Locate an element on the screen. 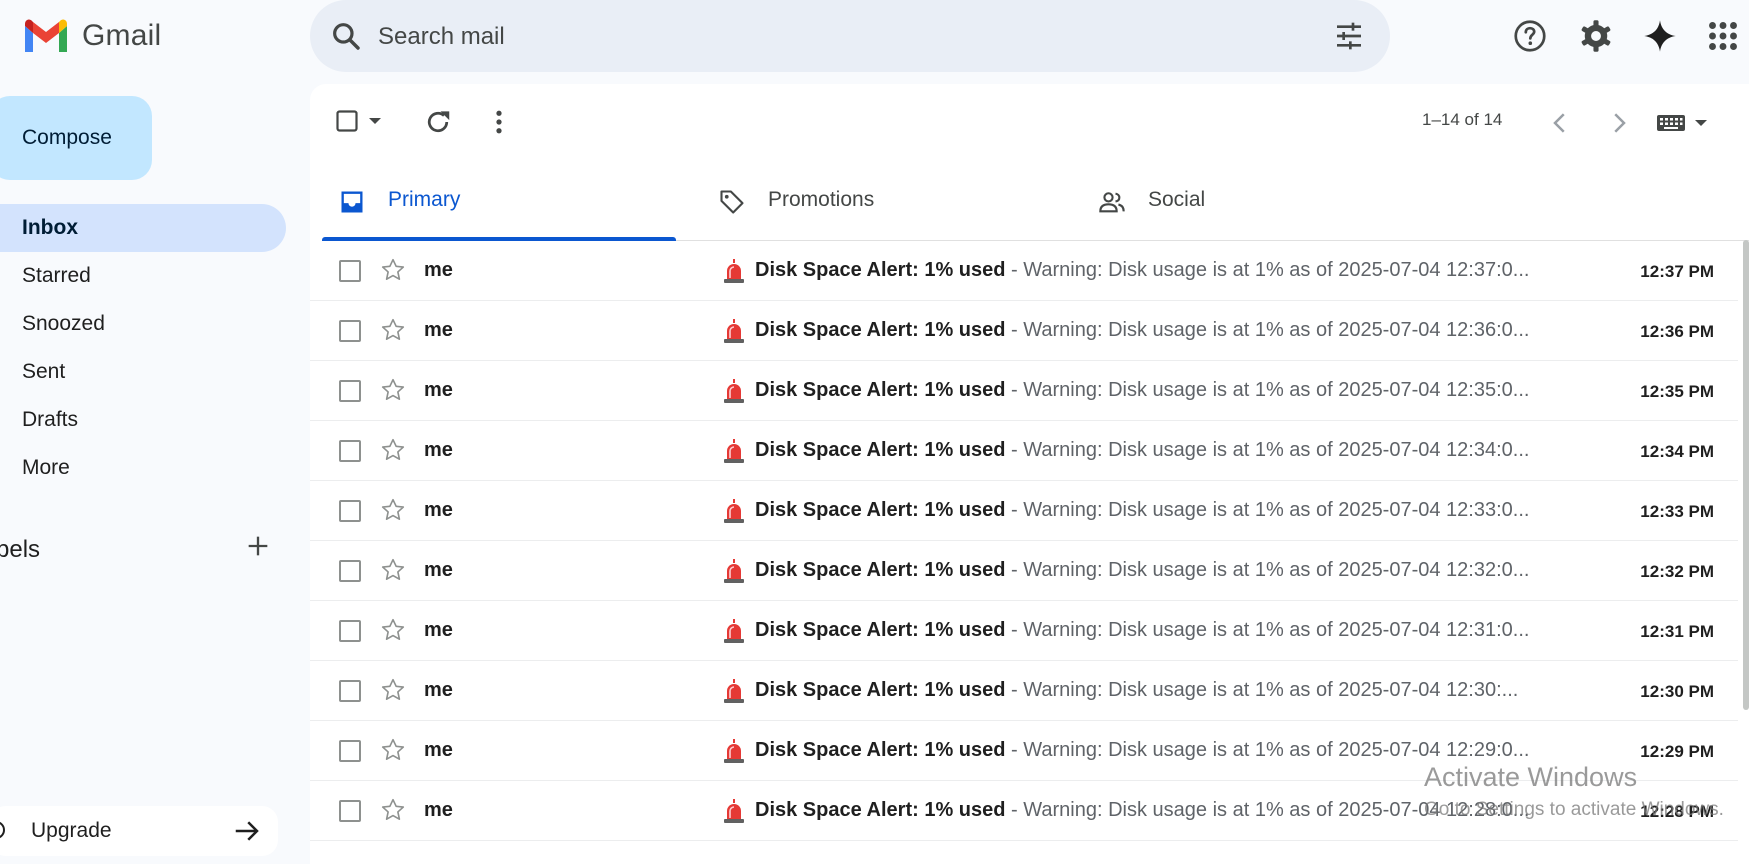 Image resolution: width=1749 pixels, height=864 pixels. apps-icon is located at coordinates (1723, 36).